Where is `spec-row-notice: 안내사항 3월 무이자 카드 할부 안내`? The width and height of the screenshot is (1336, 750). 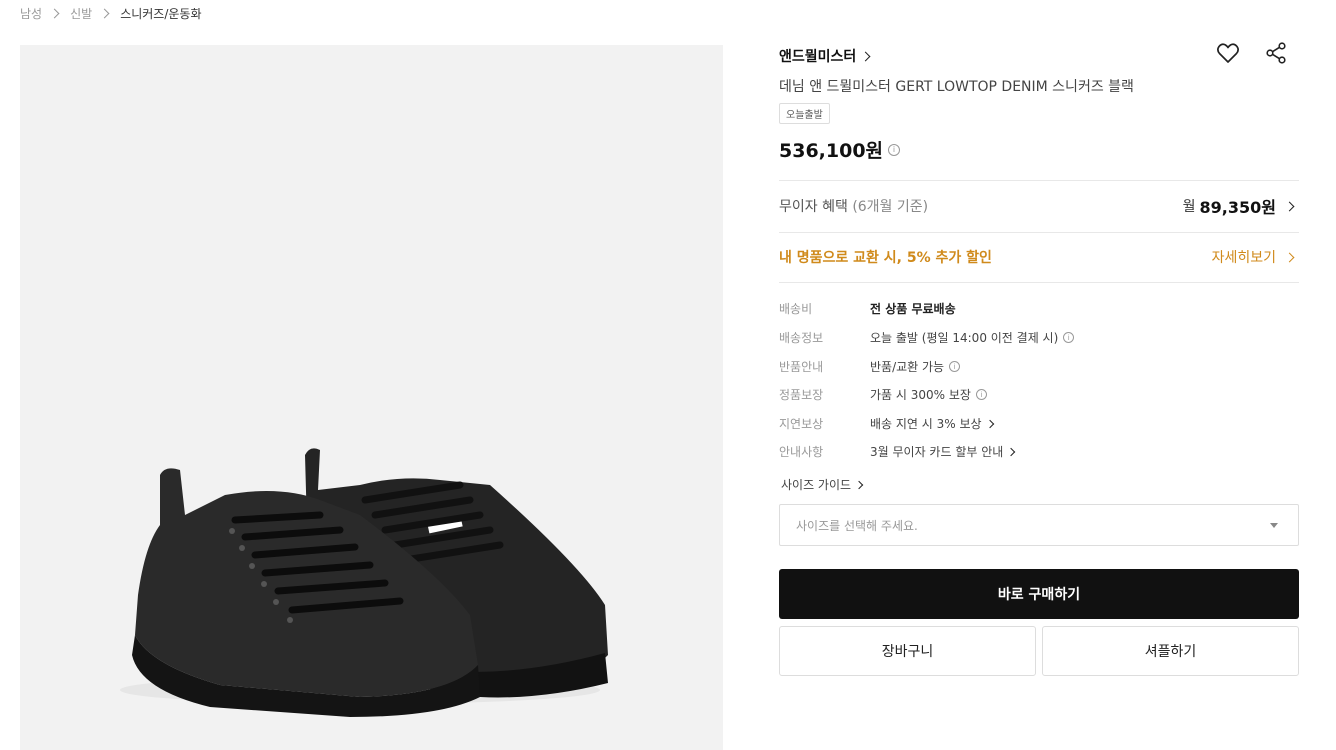 spec-row-notice: 안내사항 3월 무이자 카드 할부 안내 is located at coordinates (897, 451).